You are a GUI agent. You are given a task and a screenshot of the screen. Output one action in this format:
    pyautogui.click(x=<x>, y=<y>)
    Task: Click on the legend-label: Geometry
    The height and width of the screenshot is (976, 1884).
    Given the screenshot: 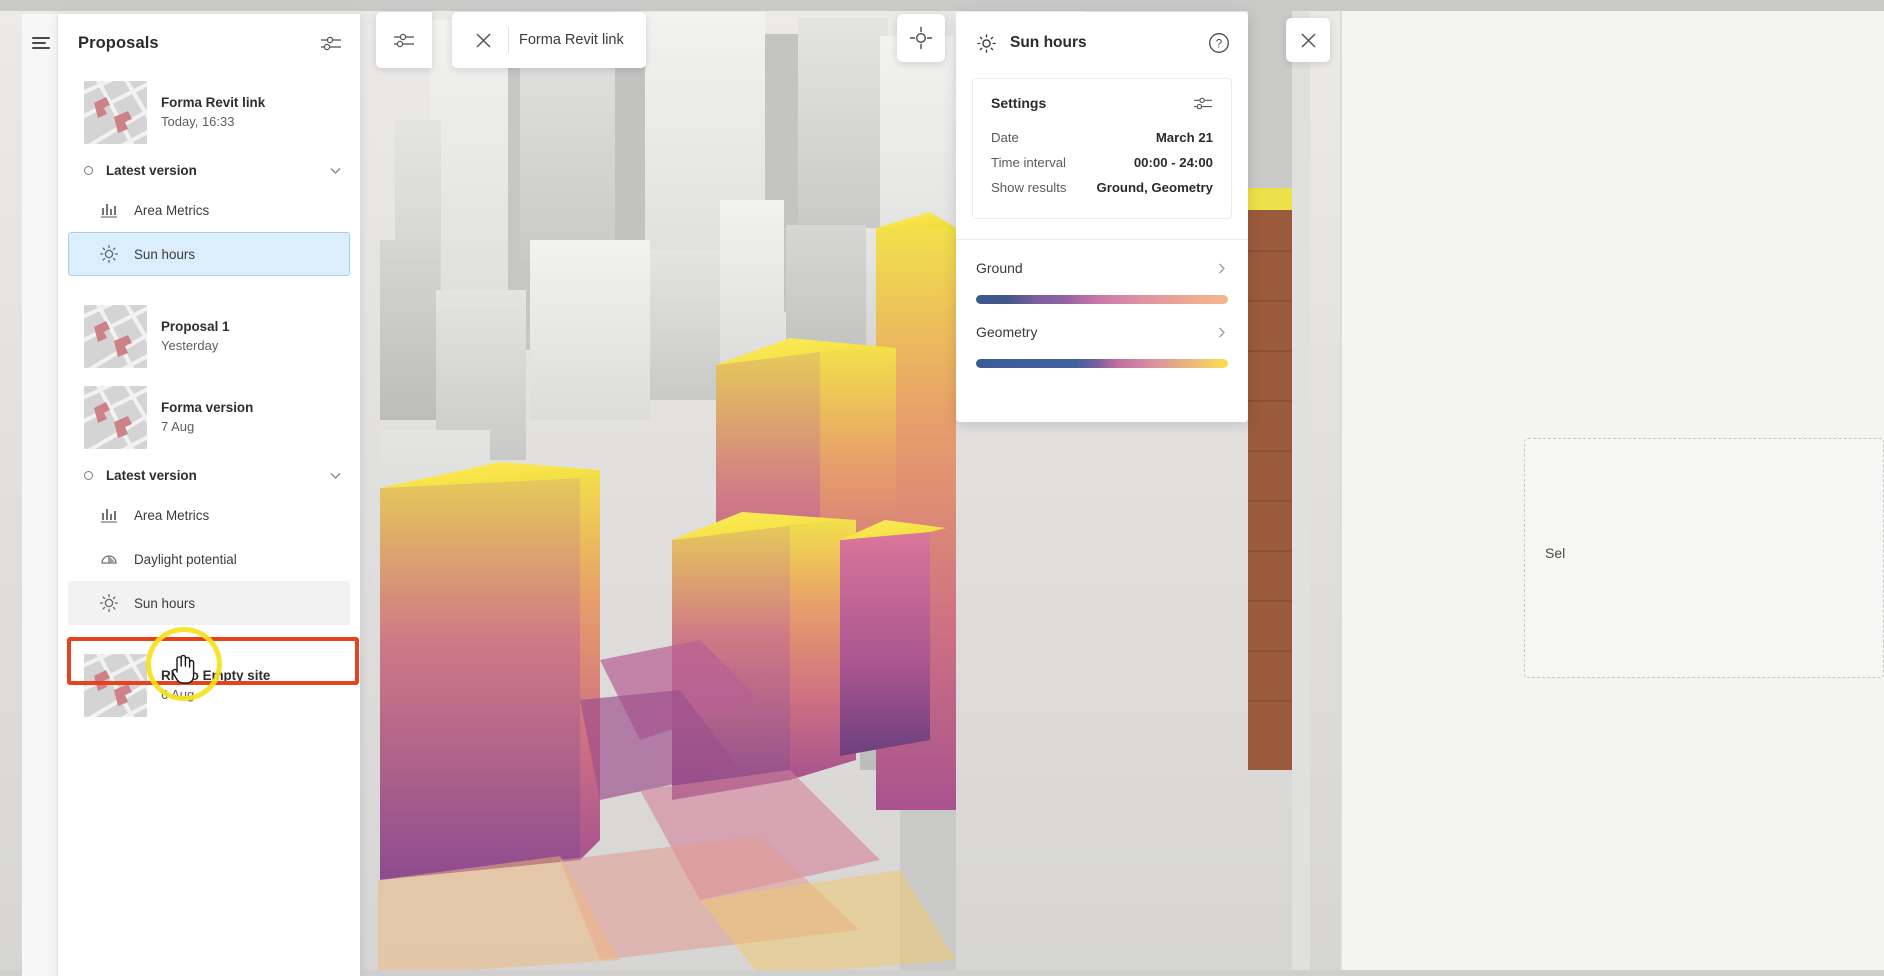 What is the action you would take?
    pyautogui.click(x=1007, y=332)
    